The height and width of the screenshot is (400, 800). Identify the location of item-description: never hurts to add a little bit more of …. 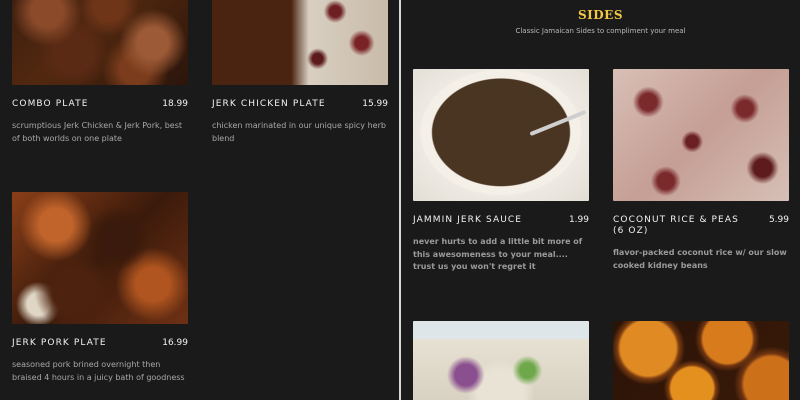
(498, 254).